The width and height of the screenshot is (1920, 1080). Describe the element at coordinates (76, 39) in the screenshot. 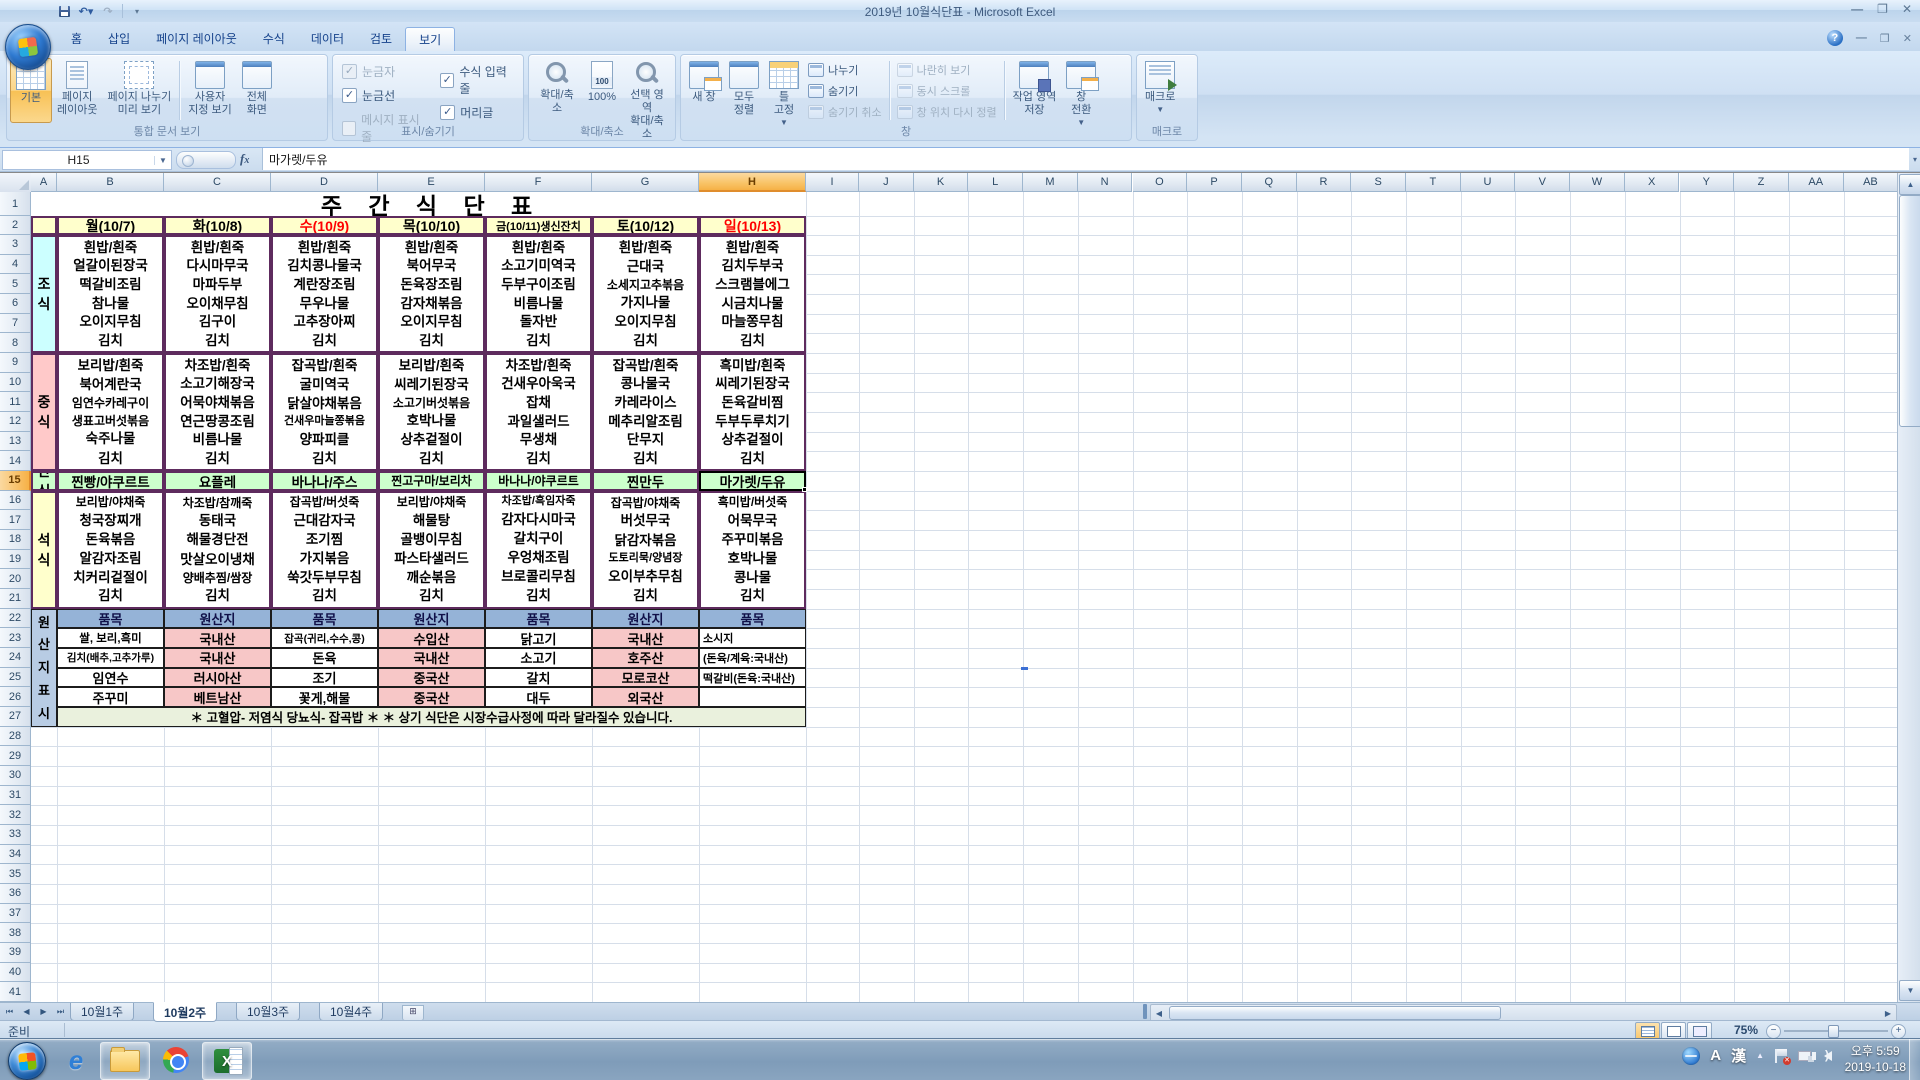

I see `tab-홈: 홈` at that location.